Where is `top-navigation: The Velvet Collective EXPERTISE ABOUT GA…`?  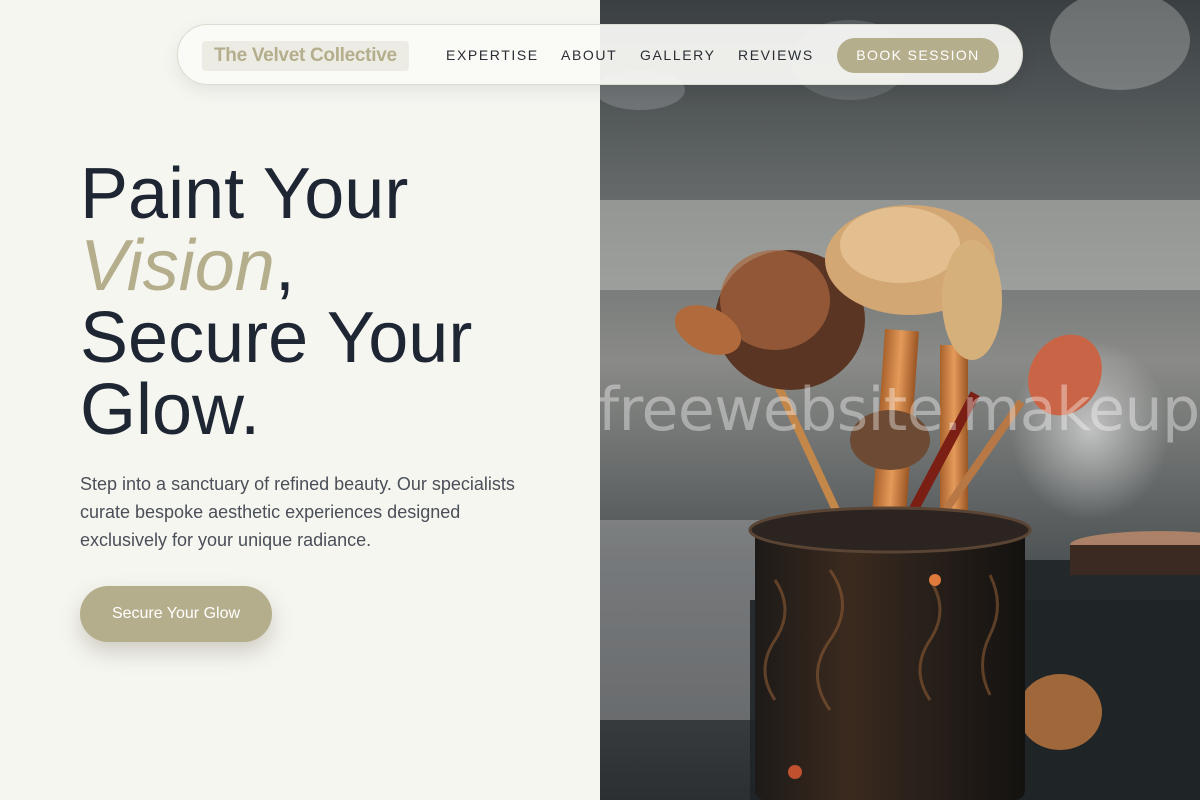
top-navigation: The Velvet Collective EXPERTISE ABOUT GA… is located at coordinates (600, 54).